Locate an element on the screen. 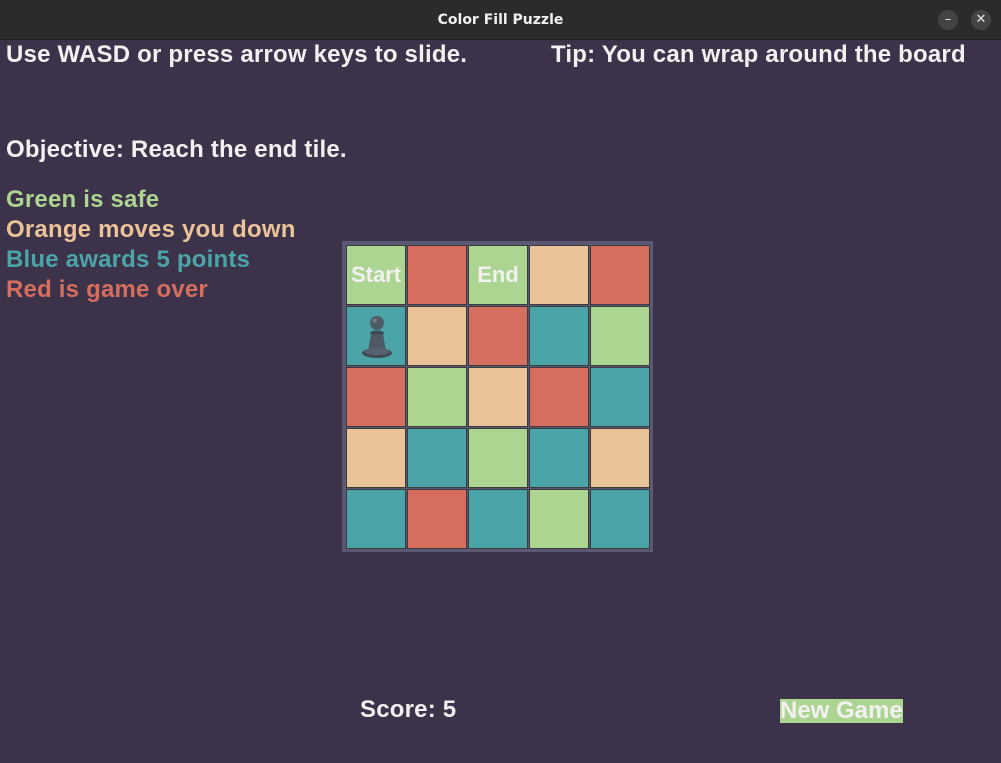  controls-instruction: Use WASD or press arrow keys to slide. is located at coordinates (237, 54).